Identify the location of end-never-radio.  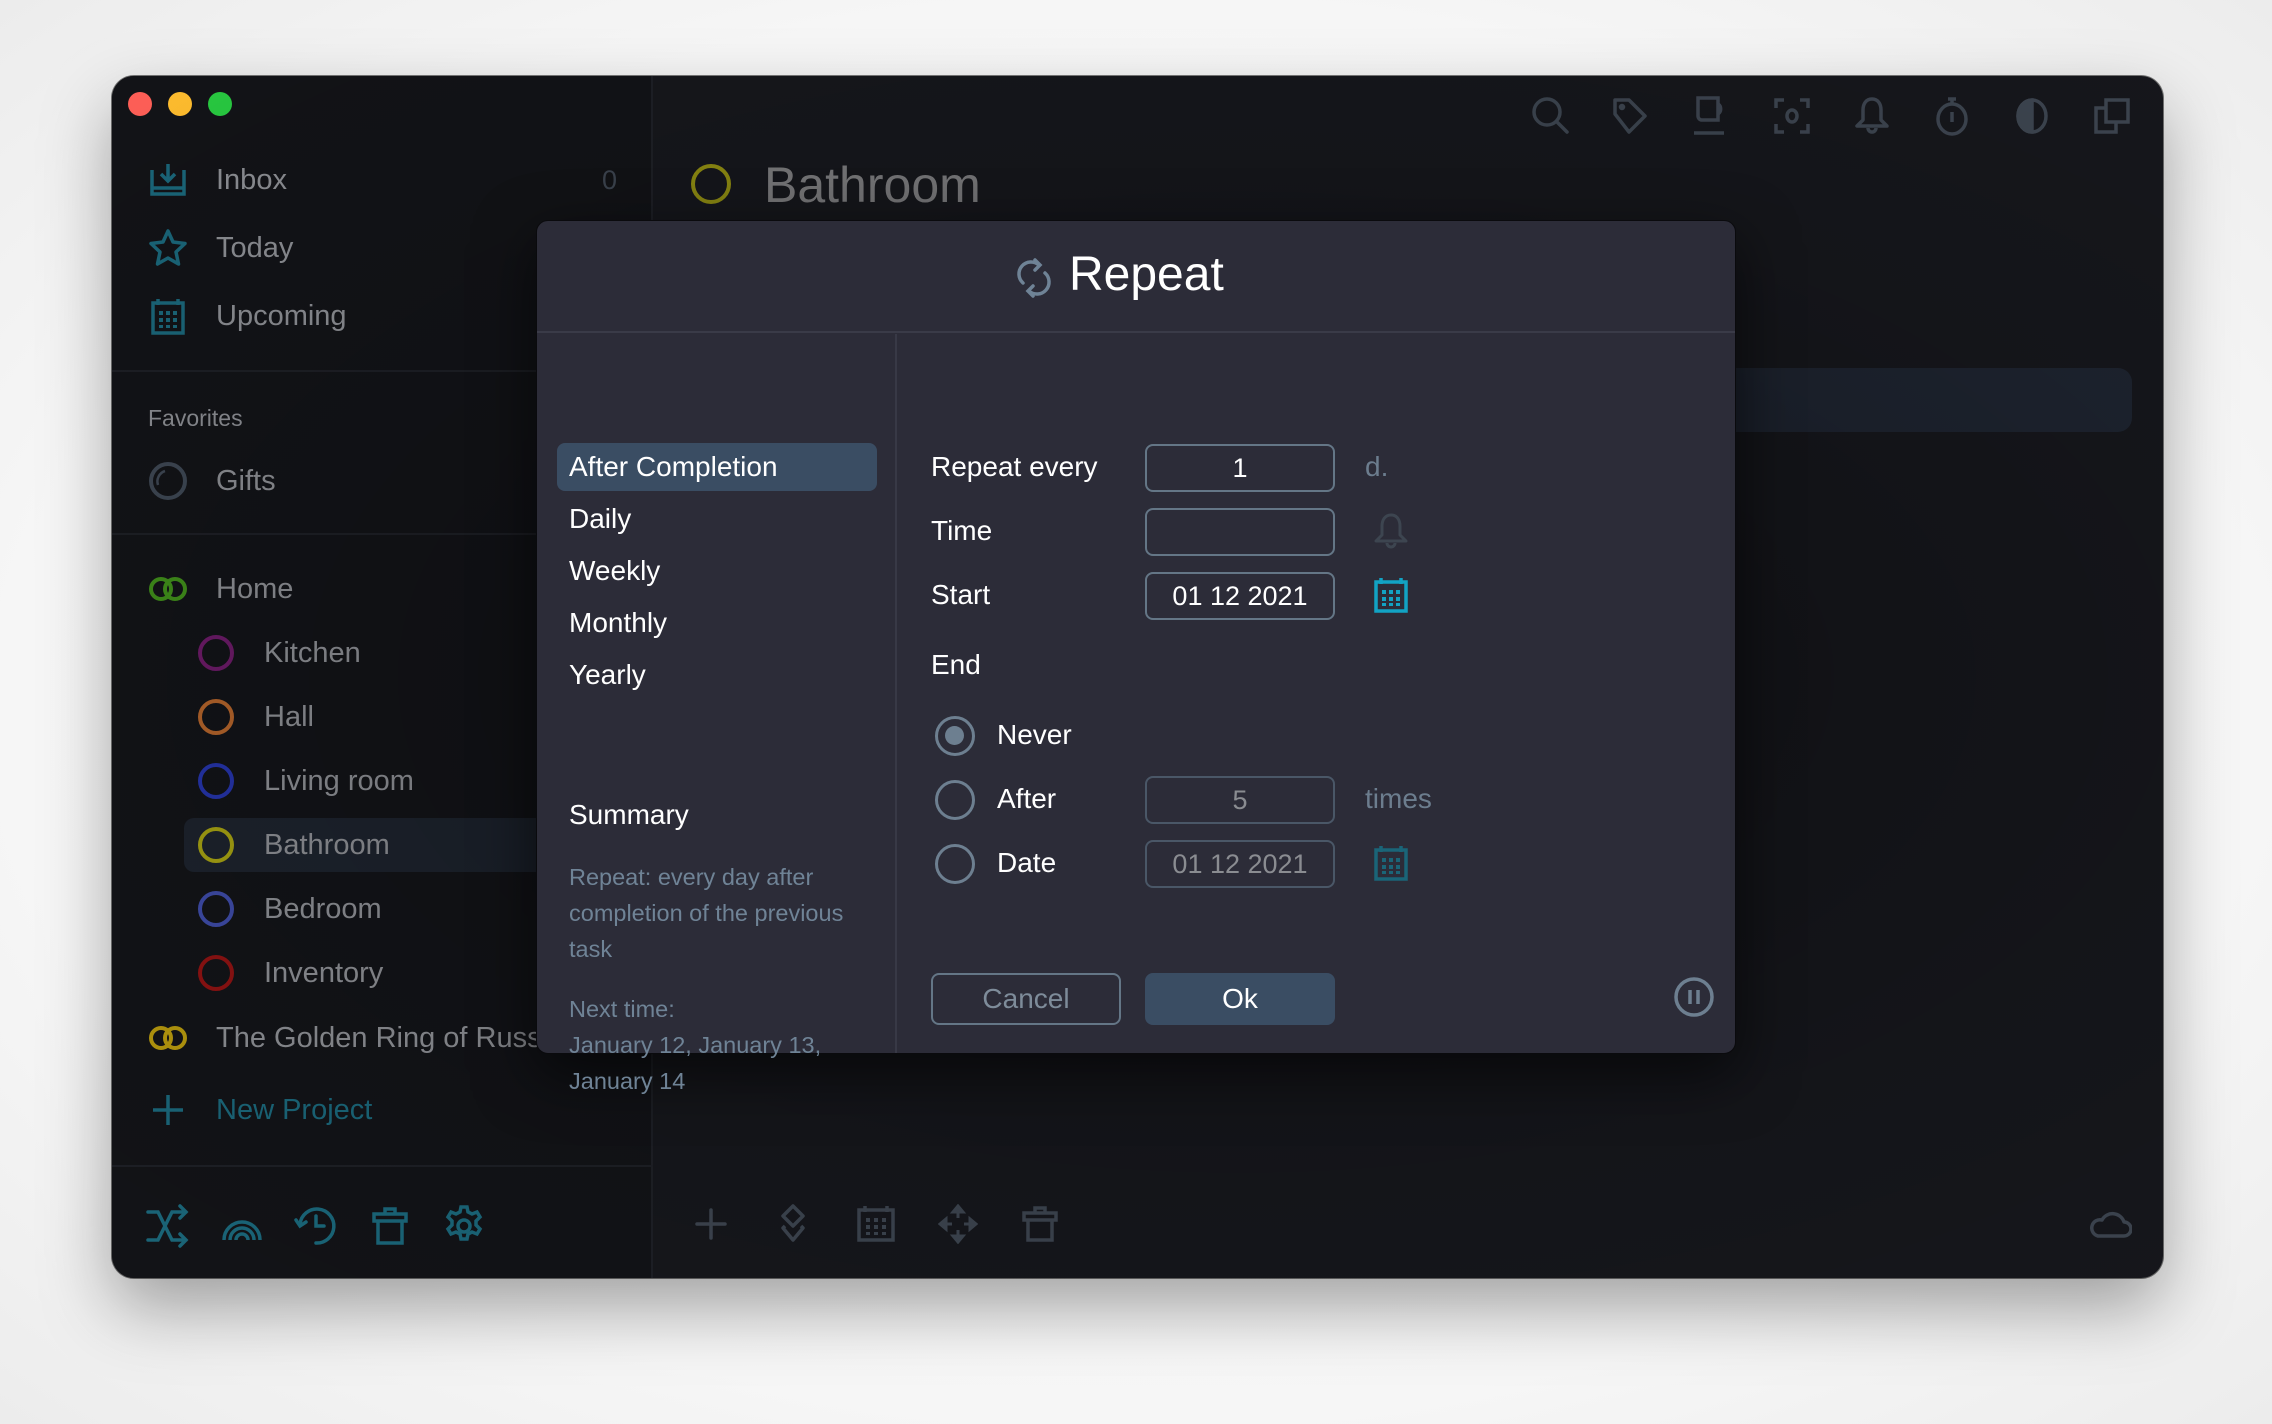
(955, 736).